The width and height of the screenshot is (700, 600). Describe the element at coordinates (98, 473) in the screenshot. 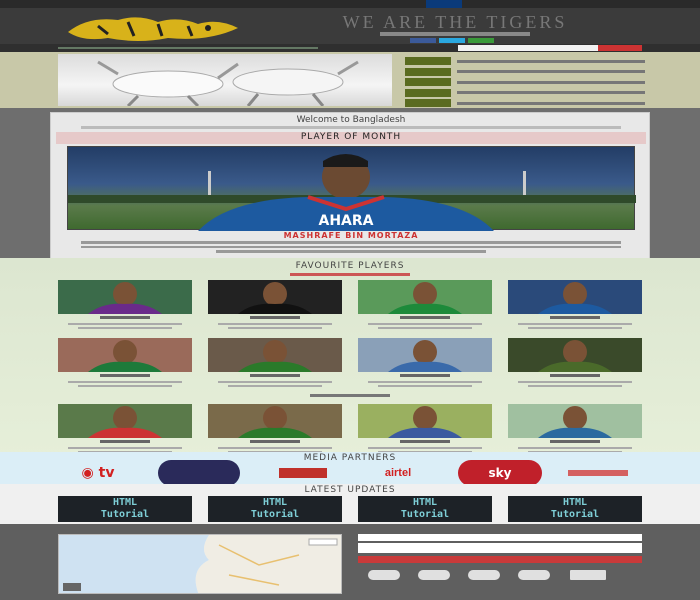

I see `media-logo-1: ◉ tv` at that location.